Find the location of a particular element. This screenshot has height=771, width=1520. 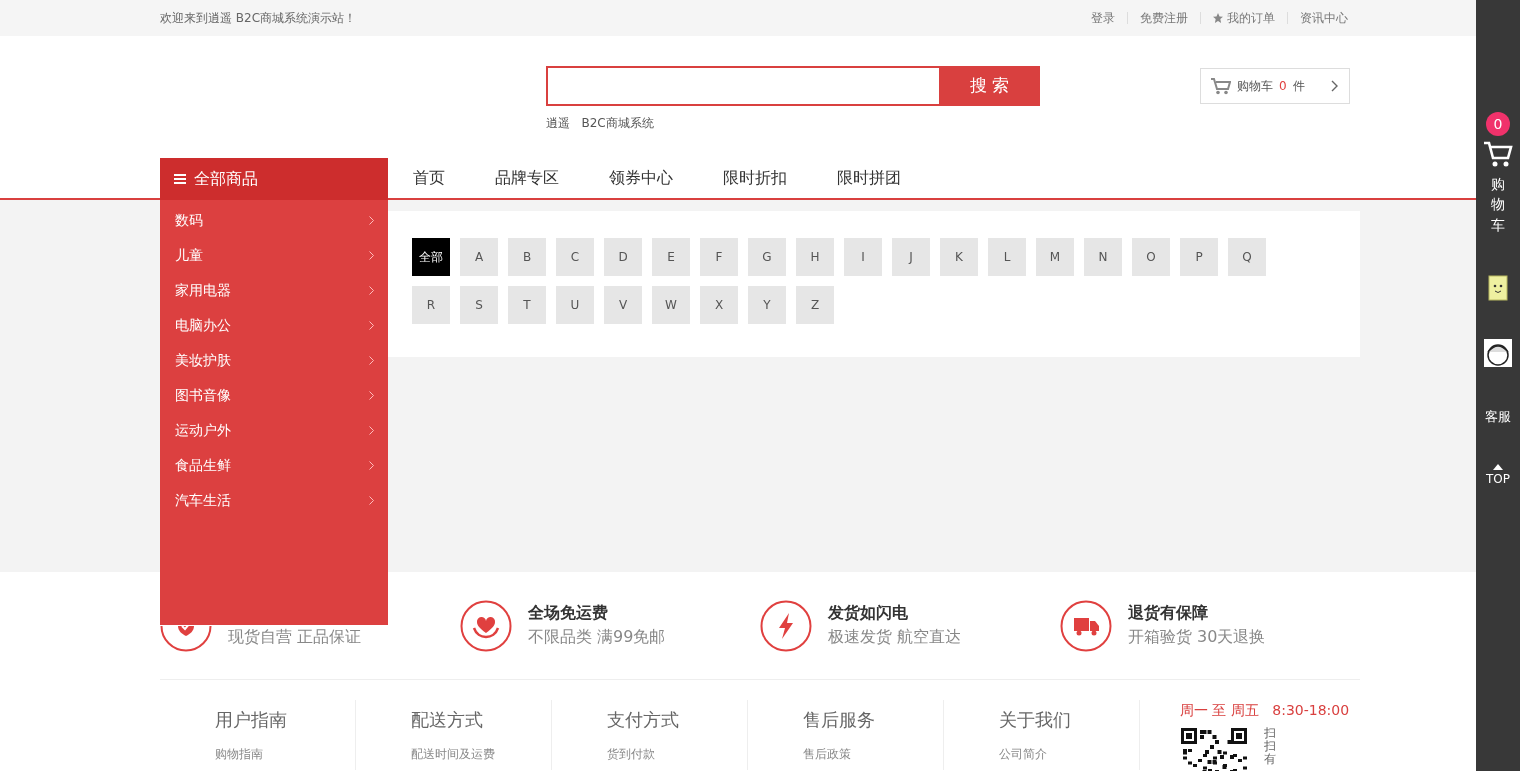

letter-filter-button: A is located at coordinates (479, 257).